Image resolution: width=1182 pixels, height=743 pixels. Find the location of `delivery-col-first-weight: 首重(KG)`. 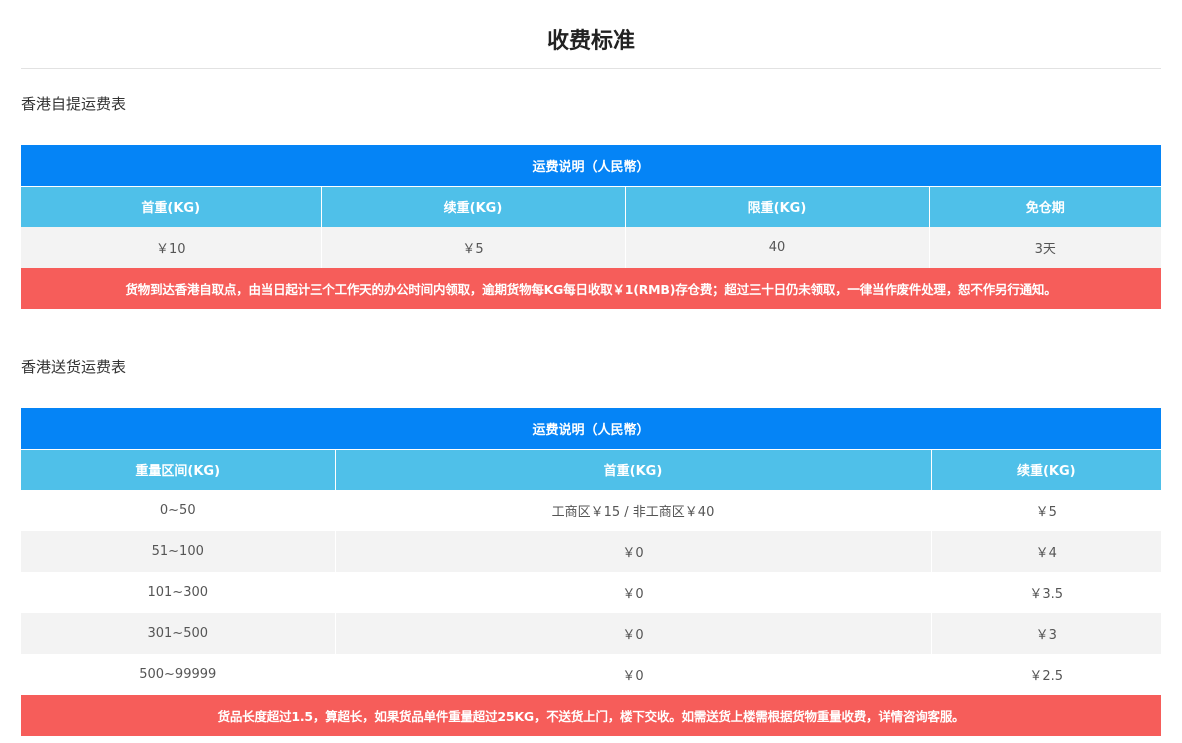

delivery-col-first-weight: 首重(KG) is located at coordinates (632, 469).